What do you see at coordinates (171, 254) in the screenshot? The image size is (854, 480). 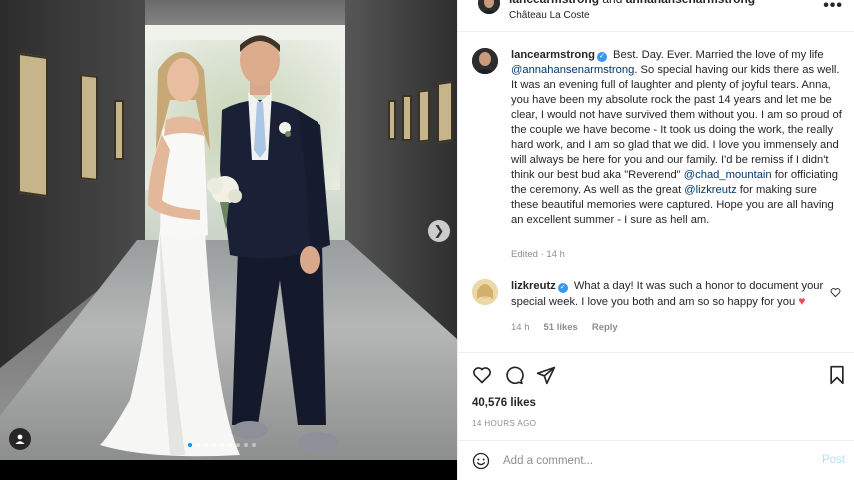 I see `bride-figure` at bounding box center [171, 254].